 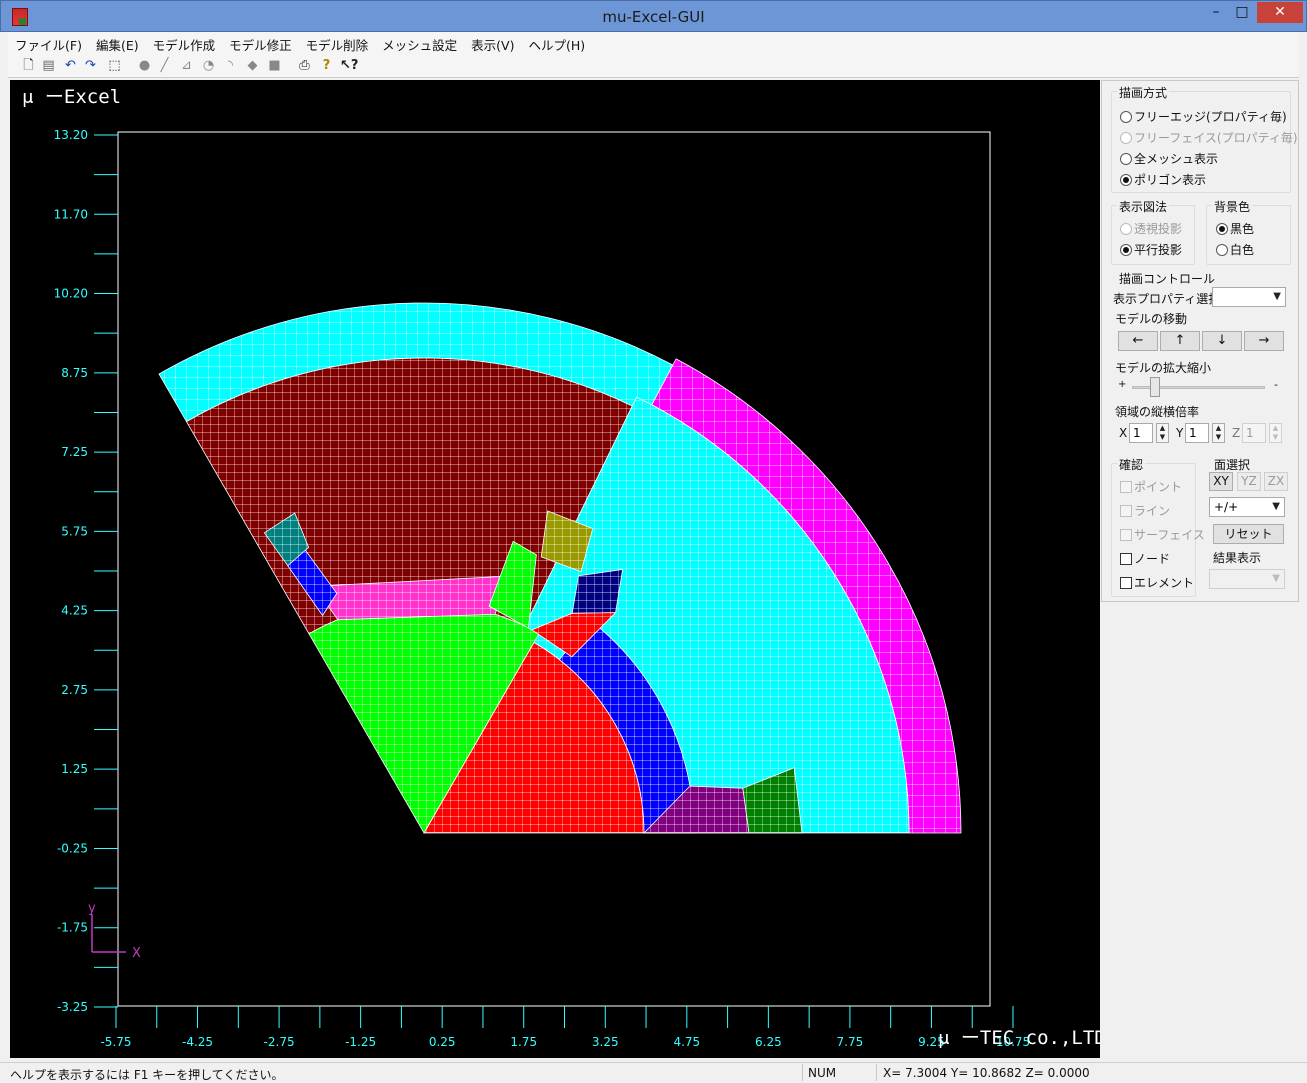 I want to click on context-help-icon: ↖?, so click(x=349, y=65).